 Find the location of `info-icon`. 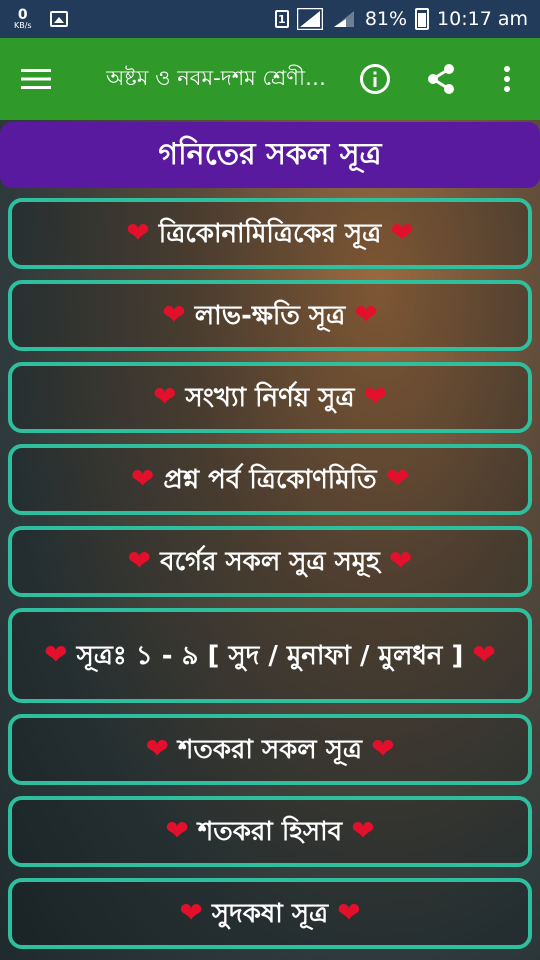

info-icon is located at coordinates (375, 79).